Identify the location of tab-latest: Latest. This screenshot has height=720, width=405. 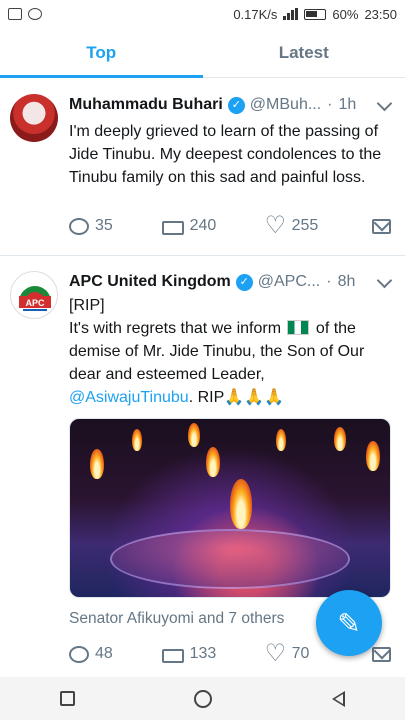
(304, 52).